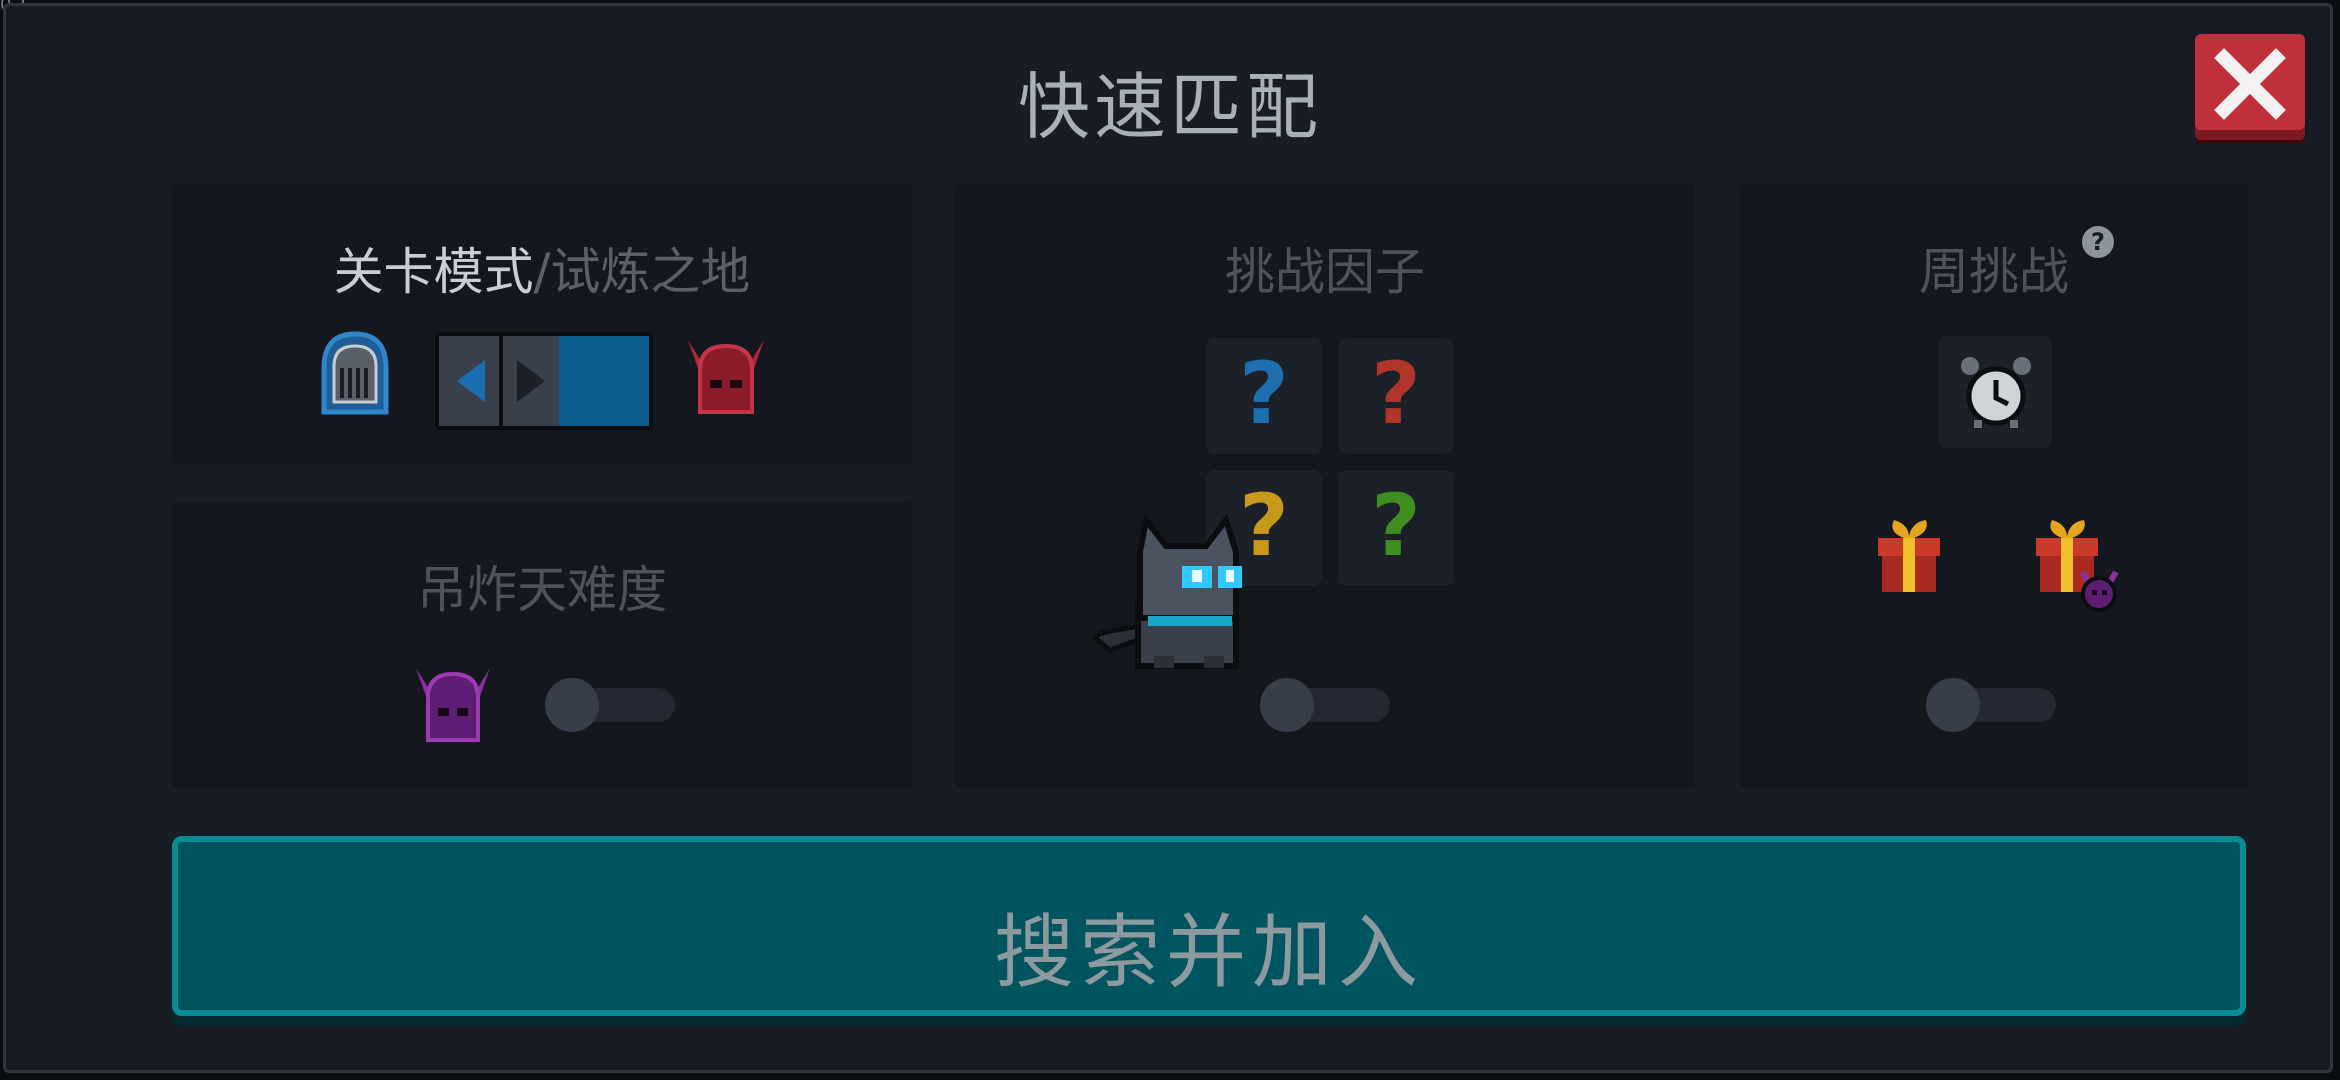 Image resolution: width=2340 pixels, height=1080 pixels. I want to click on difficulty-title: 吊炸天难度, so click(542, 590).